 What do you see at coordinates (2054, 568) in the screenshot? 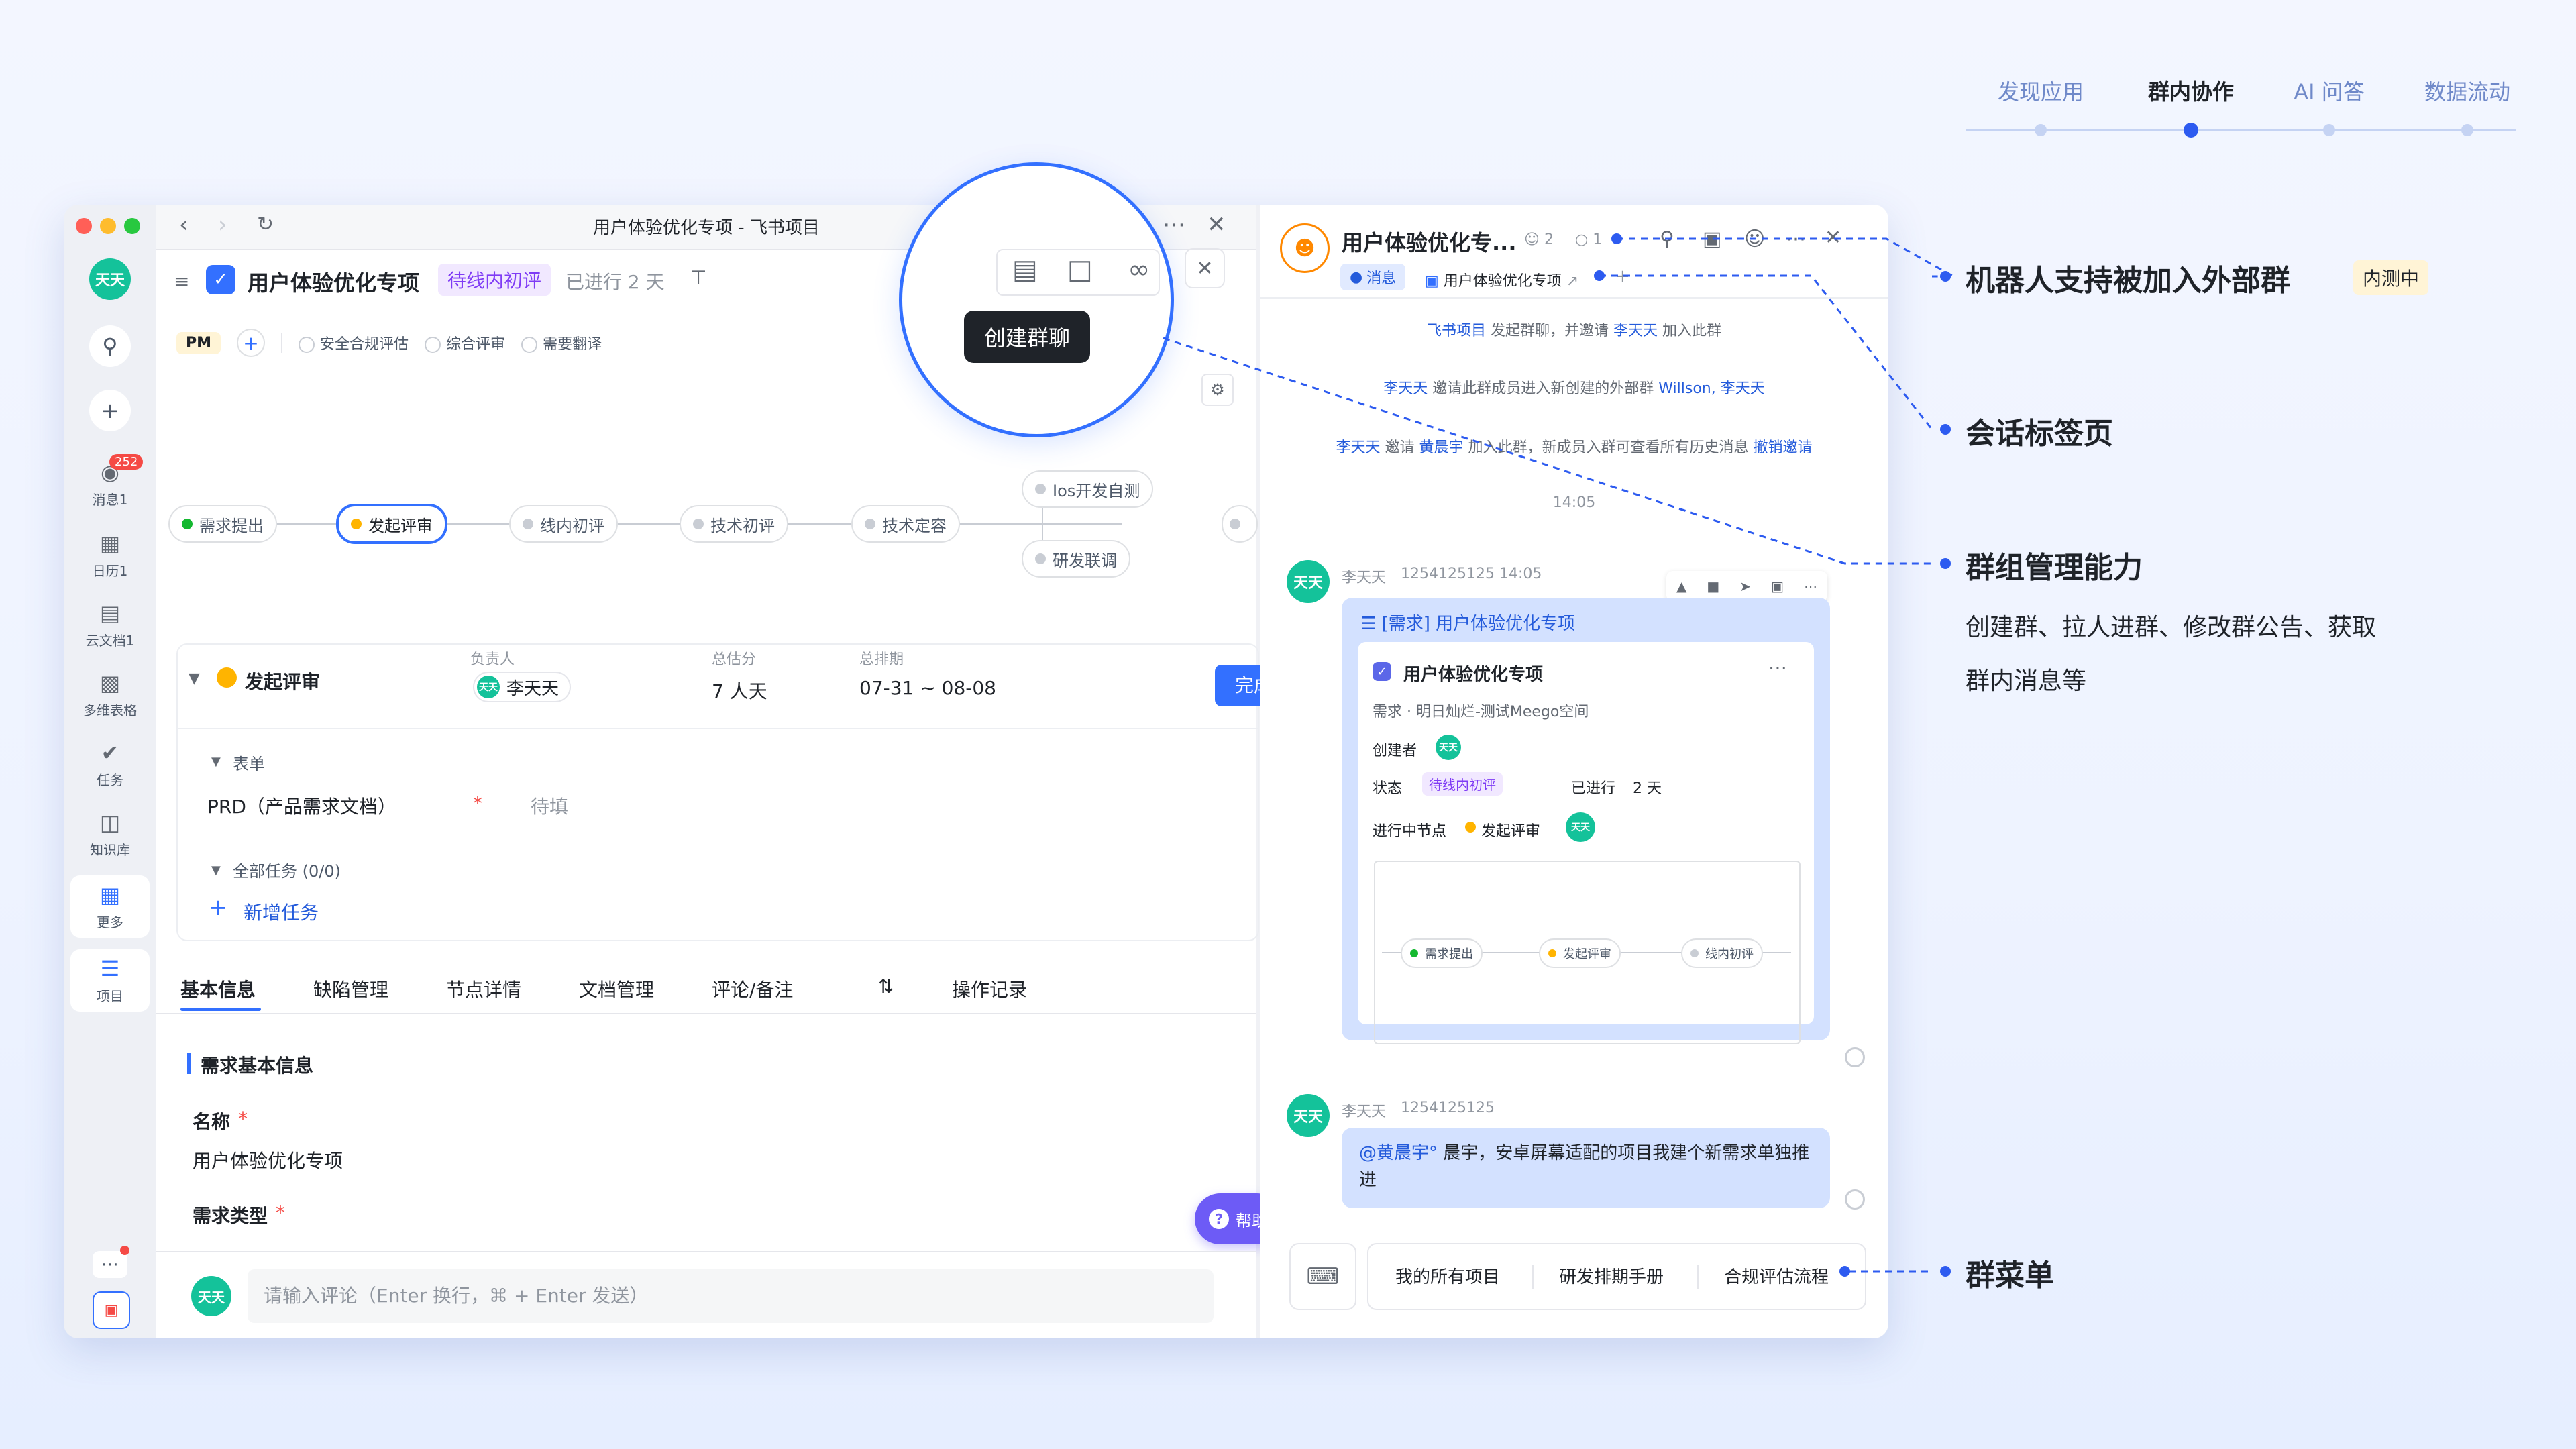
I see `annotation-title: 群组管理能力` at bounding box center [2054, 568].